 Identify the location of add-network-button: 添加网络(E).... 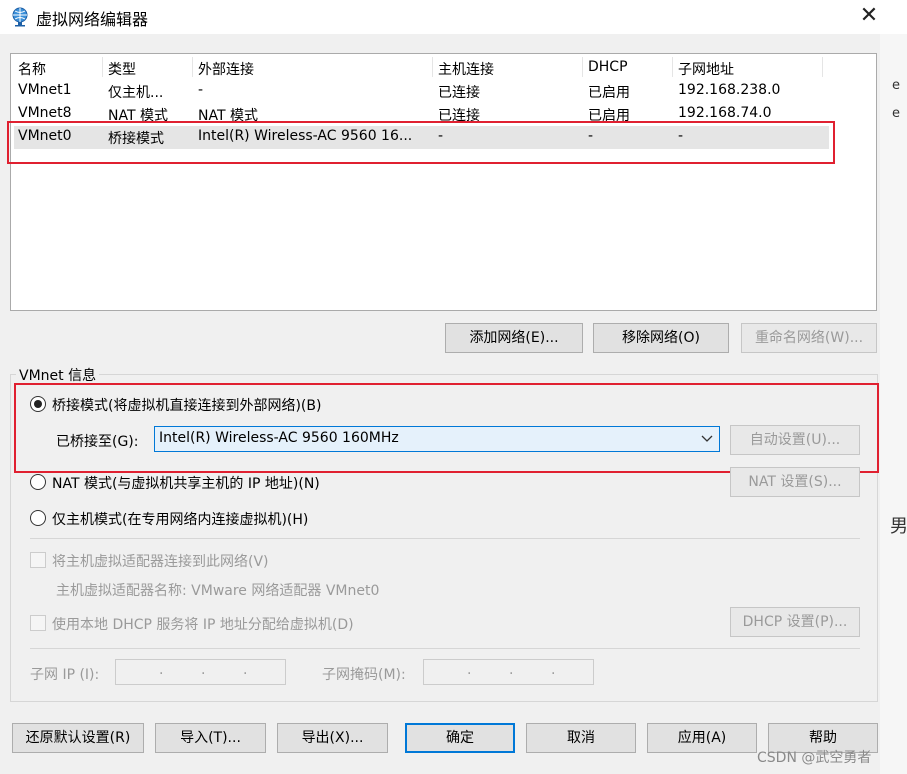
(514, 338).